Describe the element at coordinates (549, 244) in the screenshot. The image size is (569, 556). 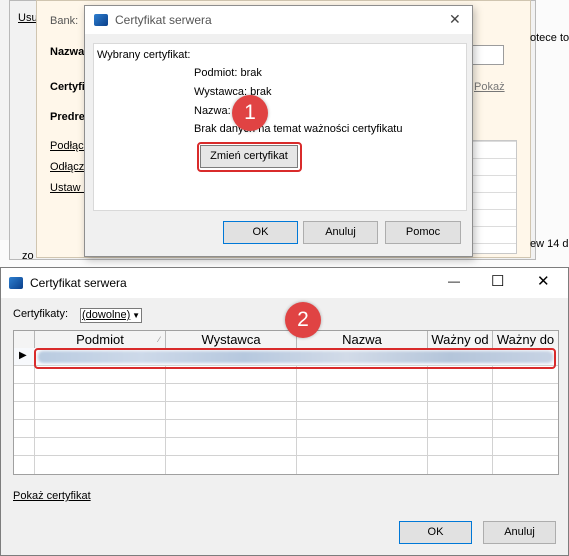
I see `background-right-text-2: ew 14 d` at that location.